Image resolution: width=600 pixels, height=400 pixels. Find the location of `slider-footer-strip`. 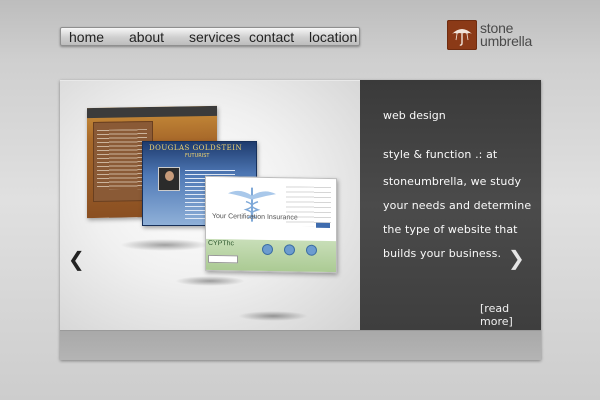

slider-footer-strip is located at coordinates (300, 345).